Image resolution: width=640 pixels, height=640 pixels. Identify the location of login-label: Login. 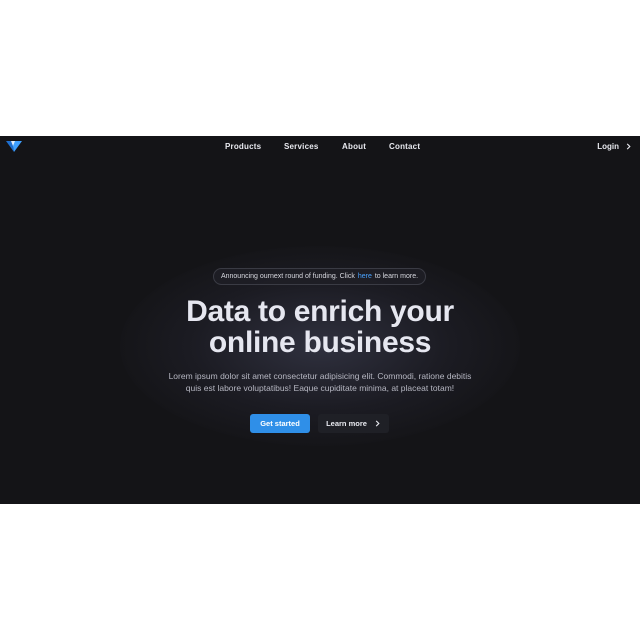
(608, 146).